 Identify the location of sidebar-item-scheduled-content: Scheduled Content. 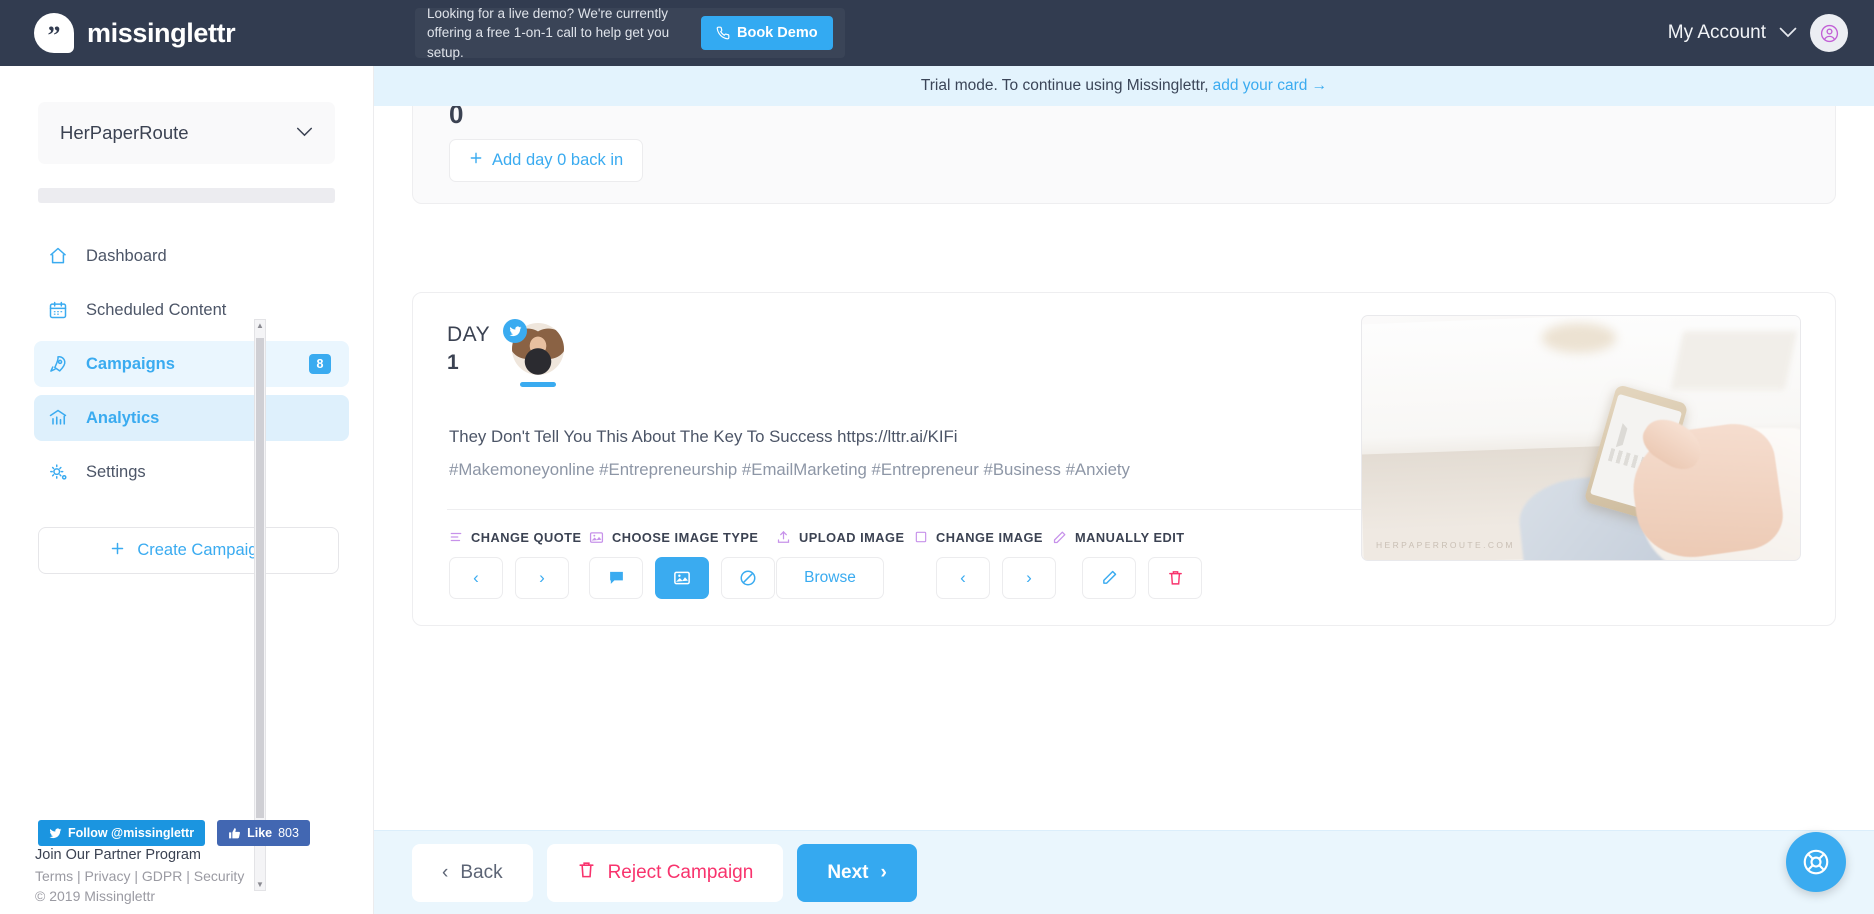
(191, 310).